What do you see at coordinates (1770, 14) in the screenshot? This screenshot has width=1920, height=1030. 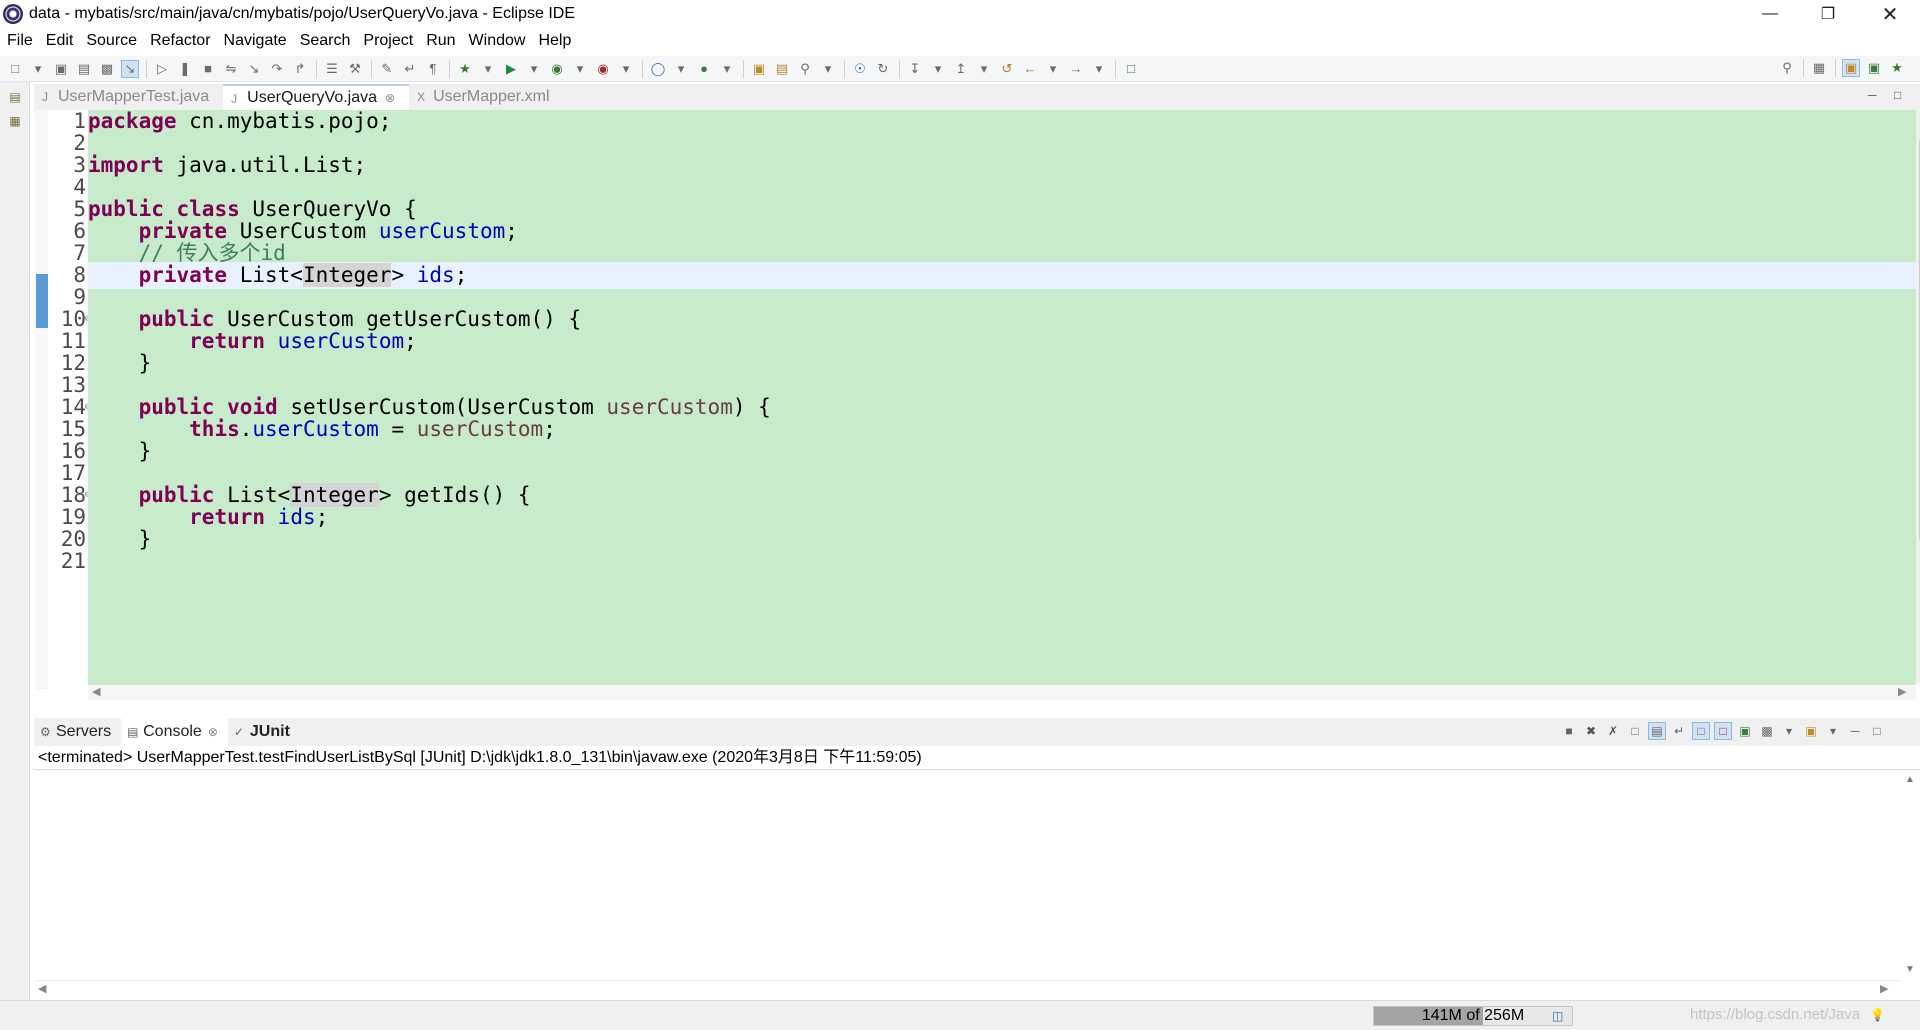 I see `minimize-button: —` at bounding box center [1770, 14].